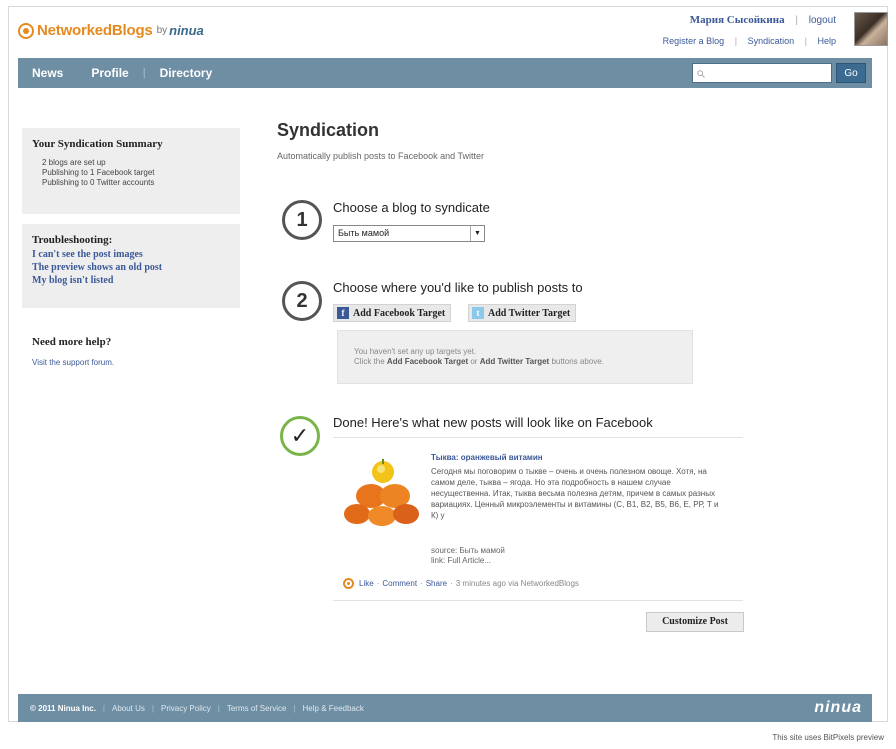 Image resolution: width=896 pixels, height=749 pixels. What do you see at coordinates (186, 73) in the screenshot?
I see `nav-directory: Directory` at bounding box center [186, 73].